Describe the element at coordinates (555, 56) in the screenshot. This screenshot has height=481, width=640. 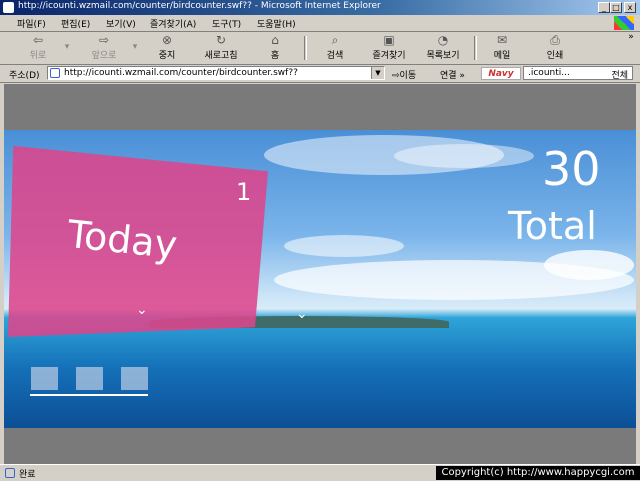
I see `print-label: 인쇄` at that location.